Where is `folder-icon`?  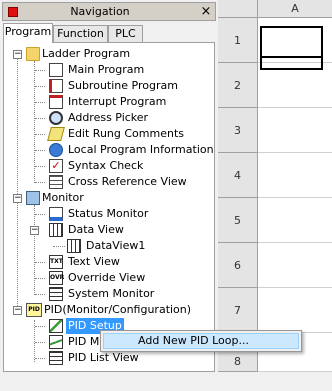 folder-icon is located at coordinates (33, 54).